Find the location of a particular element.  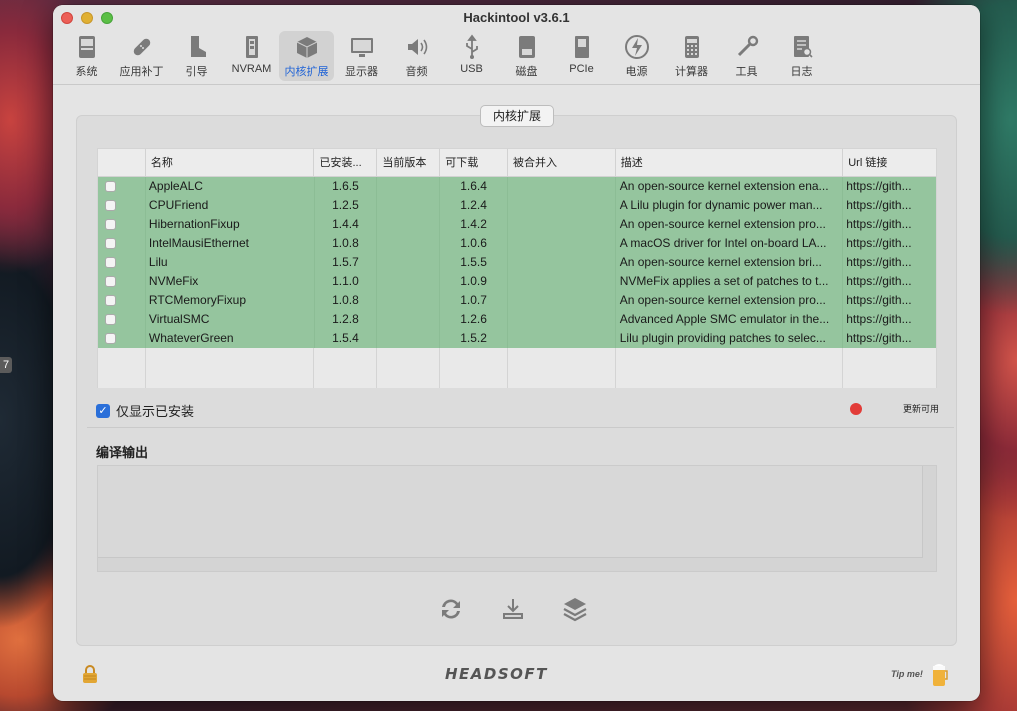

tab-display: 显示器 is located at coordinates (361, 56).